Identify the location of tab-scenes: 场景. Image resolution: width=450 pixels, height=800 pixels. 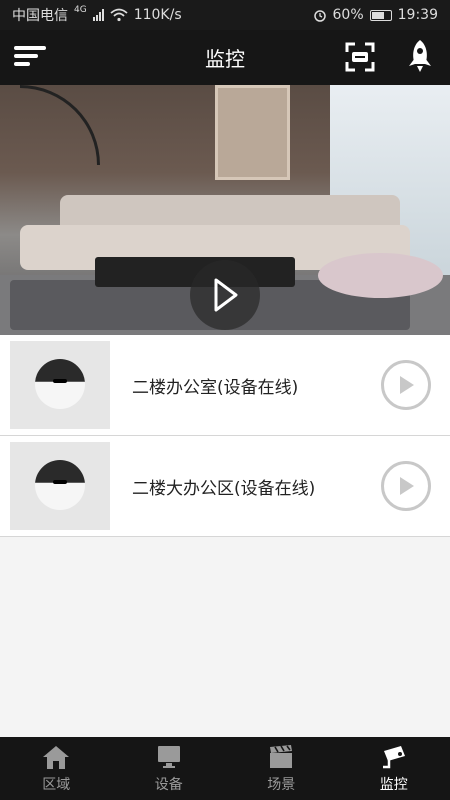
(281, 768).